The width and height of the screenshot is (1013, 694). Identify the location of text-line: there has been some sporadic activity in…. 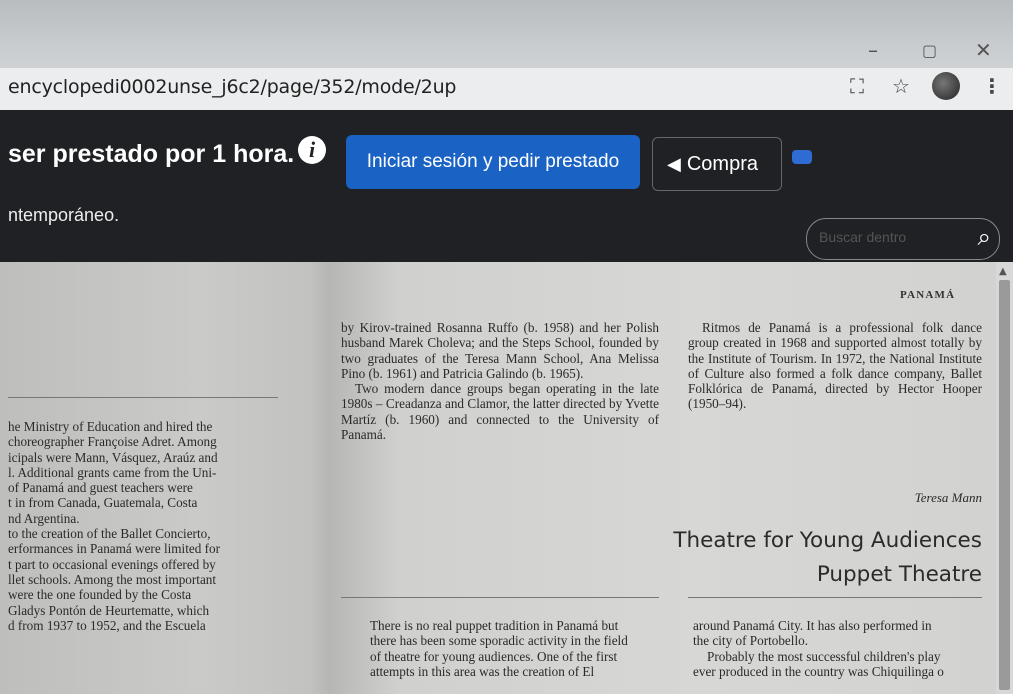
(499, 641).